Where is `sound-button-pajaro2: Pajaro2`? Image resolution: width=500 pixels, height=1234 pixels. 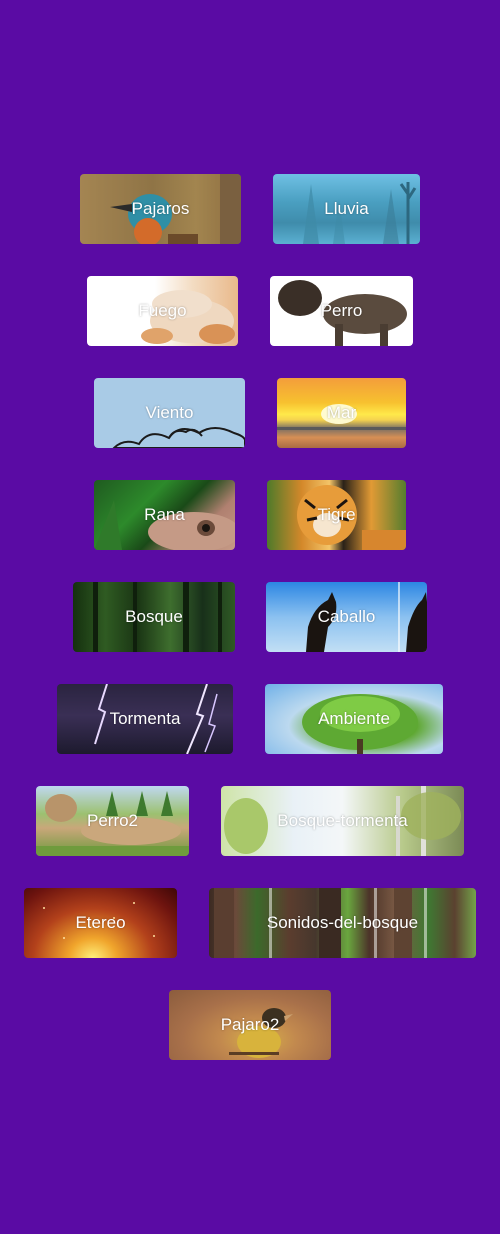
sound-button-pajaro2: Pajaro2 is located at coordinates (250, 1025).